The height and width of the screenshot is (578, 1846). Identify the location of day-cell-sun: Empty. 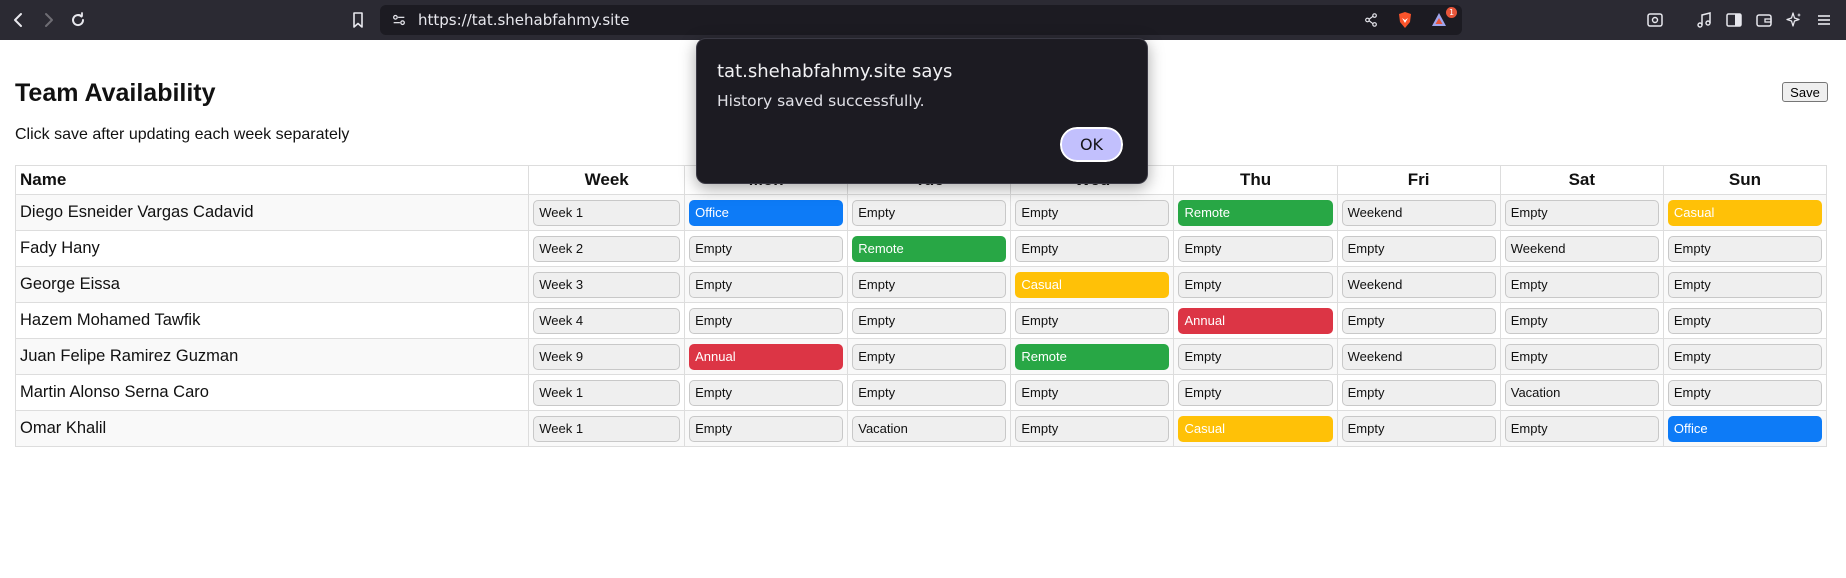
(1745, 320).